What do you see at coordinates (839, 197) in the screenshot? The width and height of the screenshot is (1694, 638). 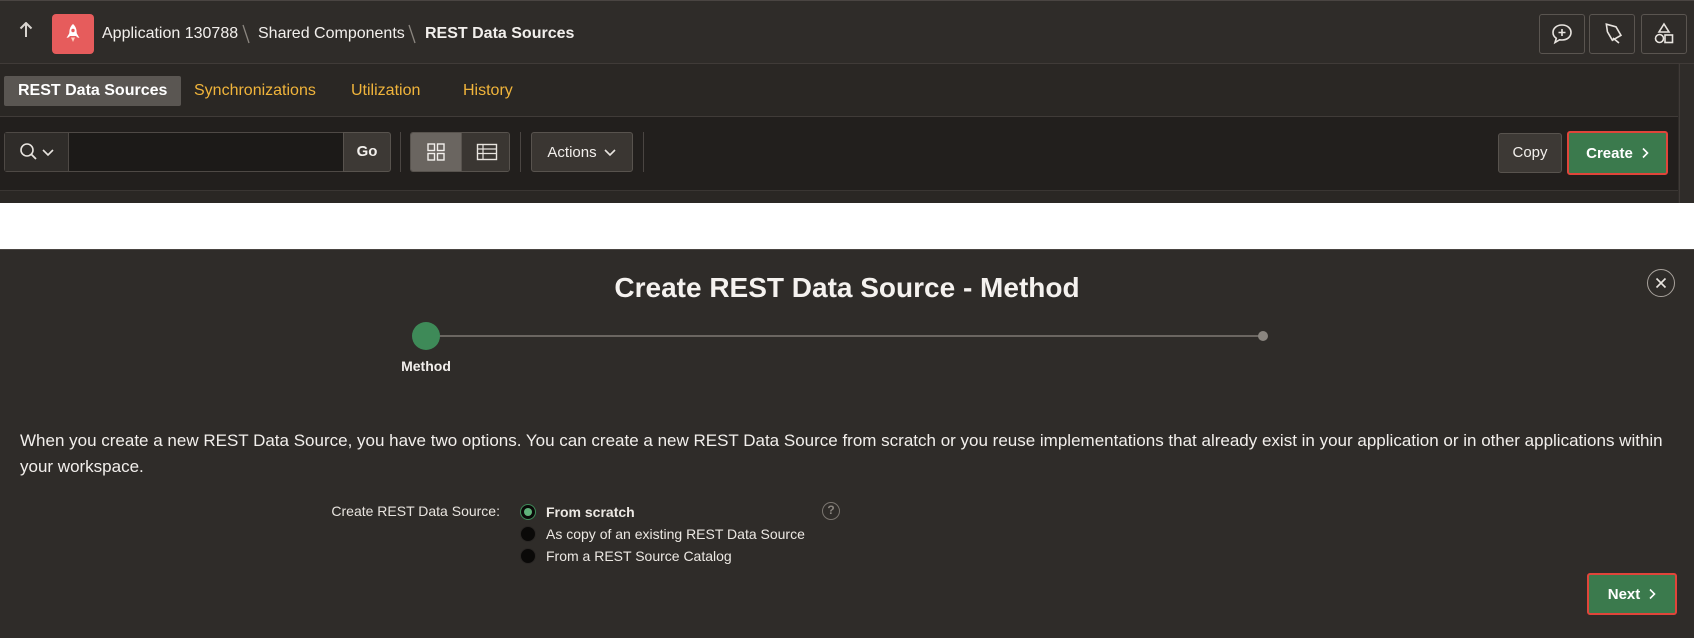 I see `report-region-top` at bounding box center [839, 197].